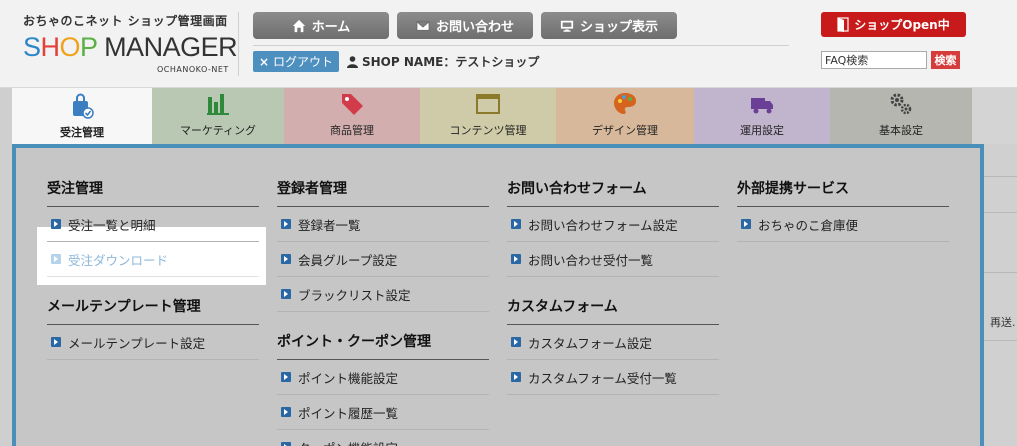 The image size is (1017, 446). Describe the element at coordinates (521, 45) in the screenshot. I see `header-separator` at that location.